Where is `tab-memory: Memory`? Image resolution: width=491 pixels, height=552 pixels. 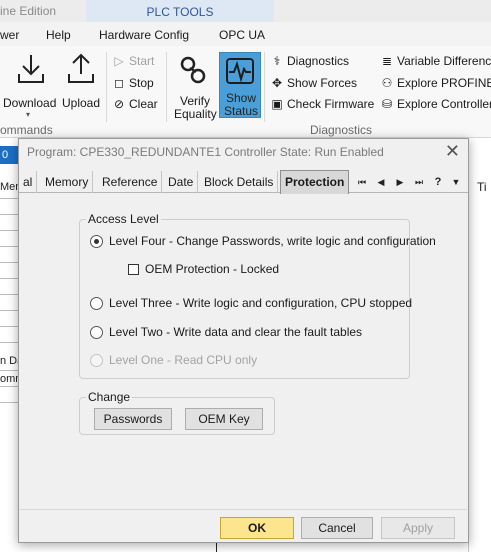 tab-memory: Memory is located at coordinates (67, 182).